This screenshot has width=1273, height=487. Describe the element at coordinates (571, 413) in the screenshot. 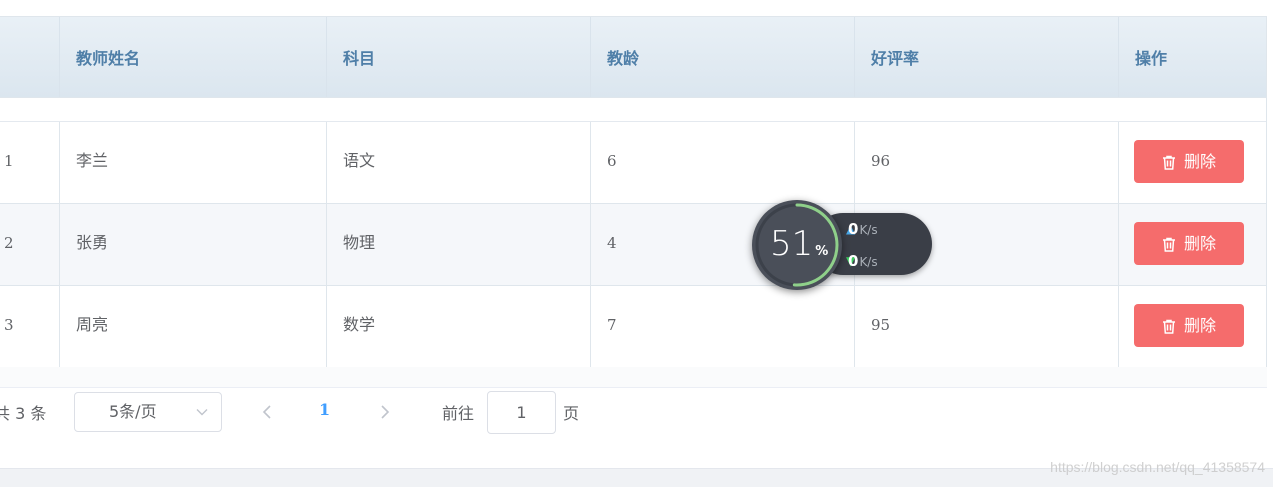

I see `goto-suffix: 页` at that location.